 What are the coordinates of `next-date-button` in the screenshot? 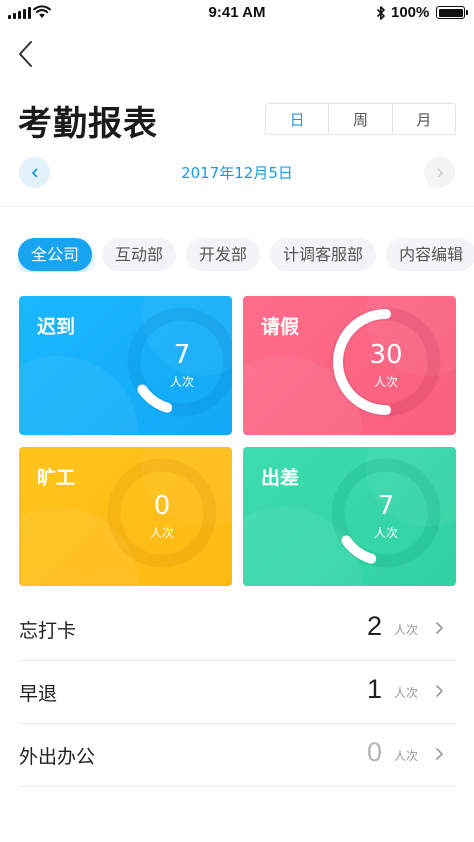 It's located at (439, 172).